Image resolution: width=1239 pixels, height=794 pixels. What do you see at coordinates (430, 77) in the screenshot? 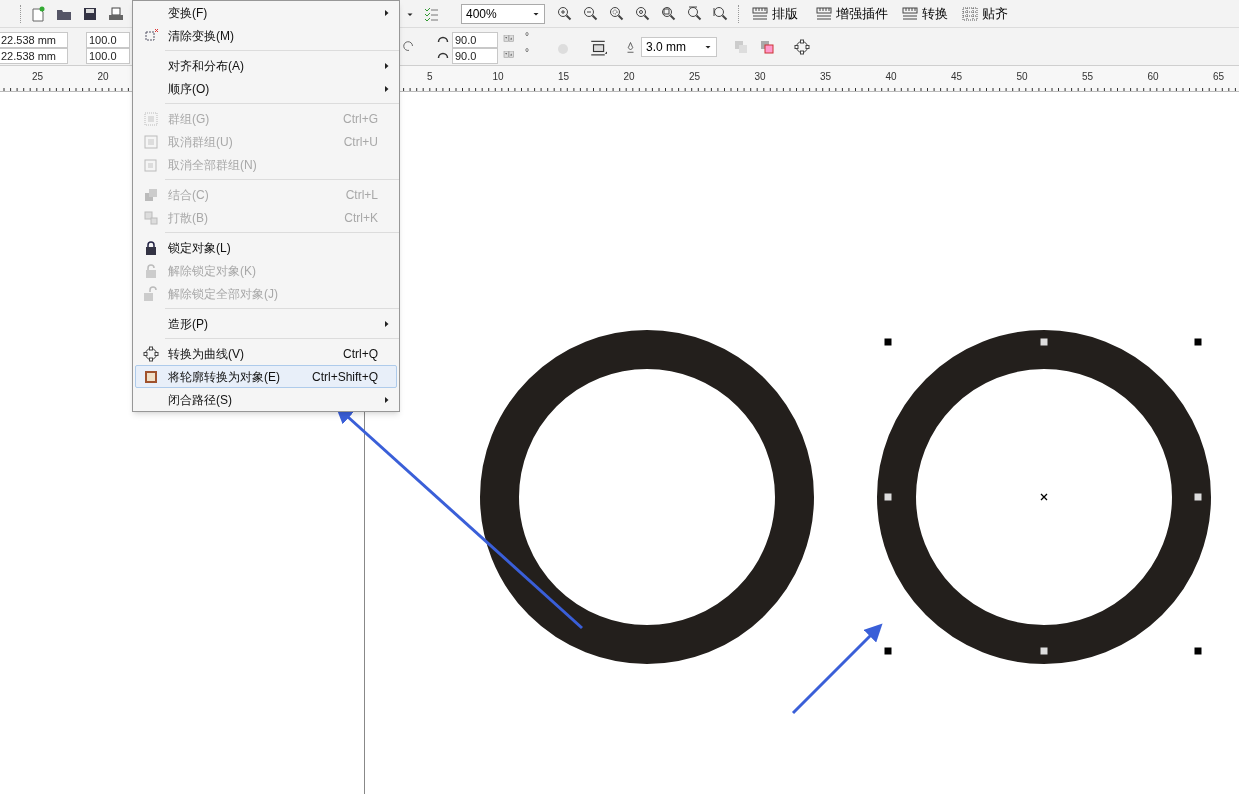
I see `ruler-label: 5` at bounding box center [430, 77].